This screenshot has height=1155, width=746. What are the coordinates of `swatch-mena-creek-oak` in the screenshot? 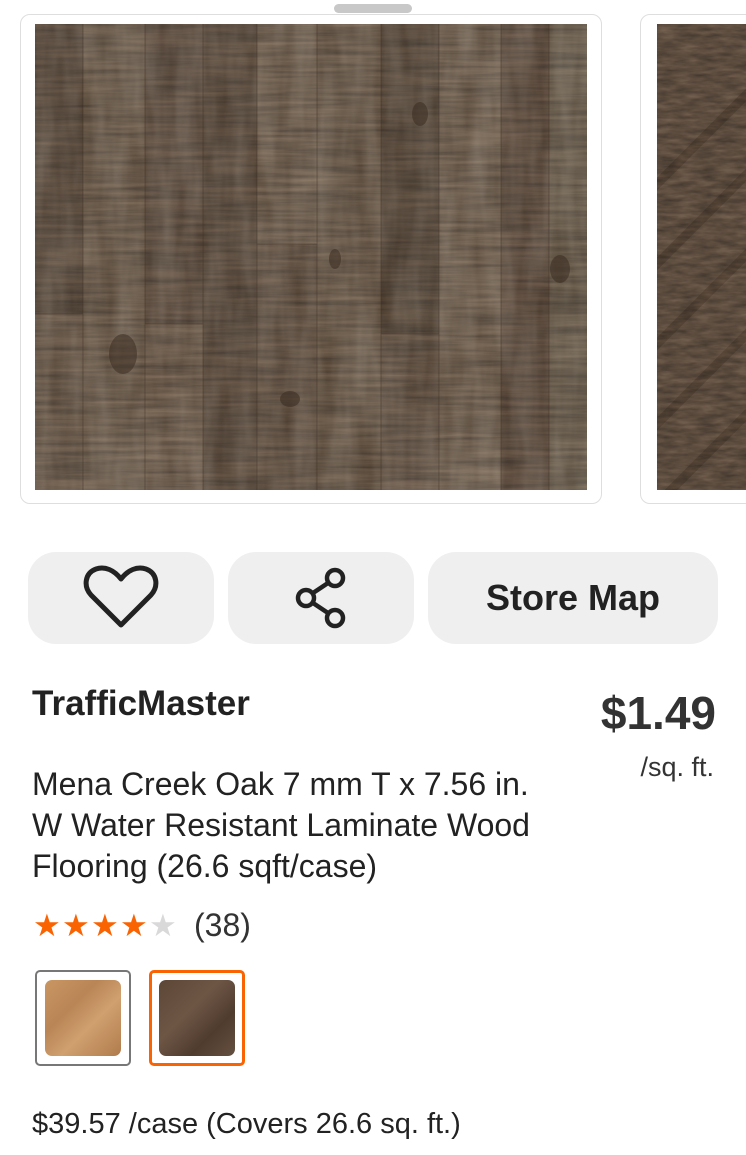 It's located at (197, 1018).